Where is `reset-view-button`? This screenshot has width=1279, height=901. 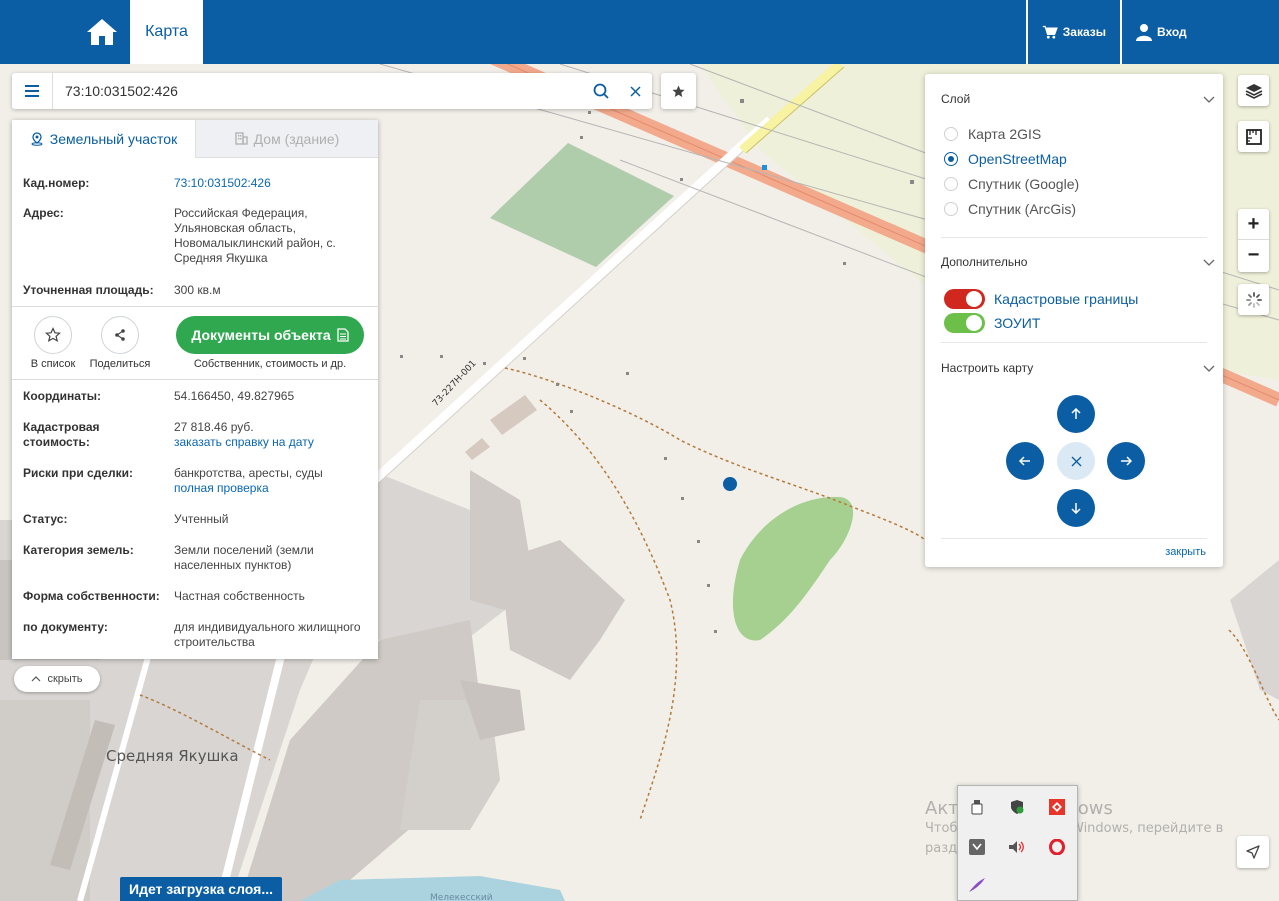 reset-view-button is located at coordinates (1076, 461).